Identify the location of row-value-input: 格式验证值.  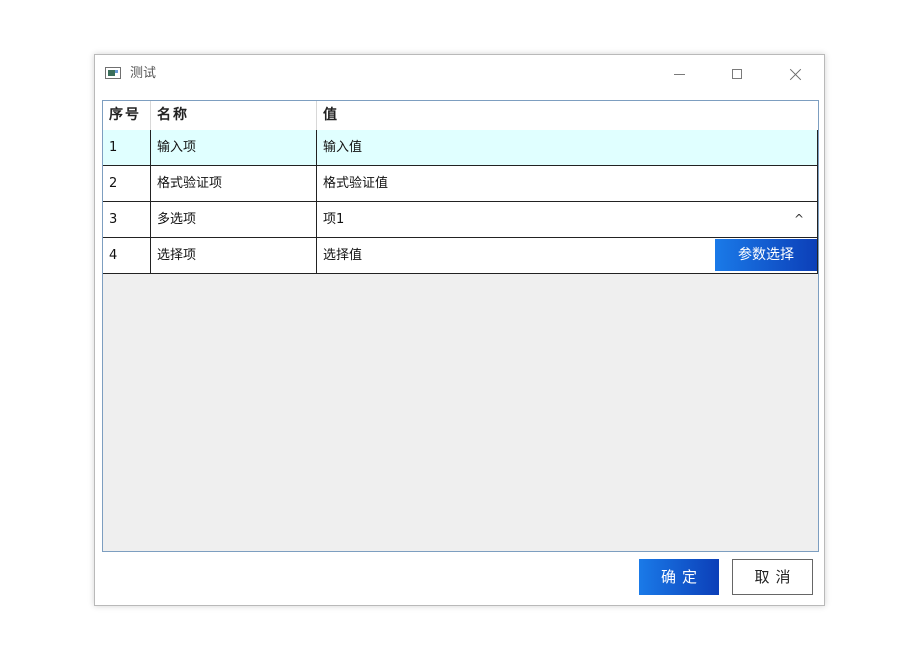
(567, 183).